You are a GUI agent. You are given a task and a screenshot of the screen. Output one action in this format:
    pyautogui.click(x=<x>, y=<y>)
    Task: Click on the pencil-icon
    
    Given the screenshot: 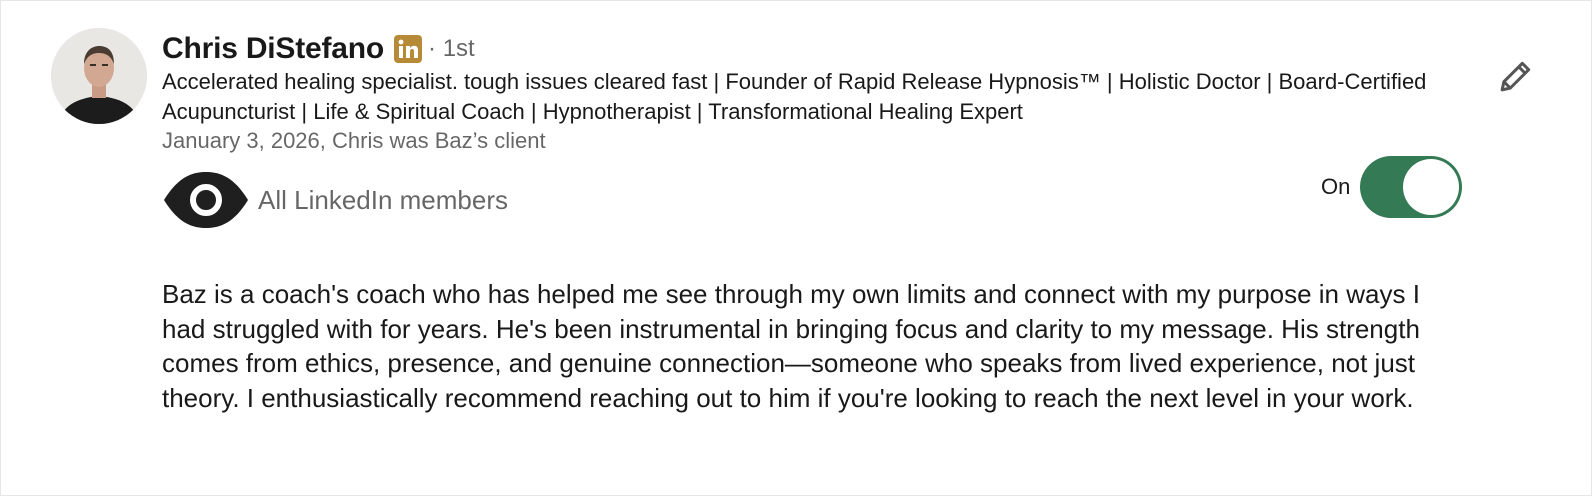 What is the action you would take?
    pyautogui.click(x=1515, y=76)
    